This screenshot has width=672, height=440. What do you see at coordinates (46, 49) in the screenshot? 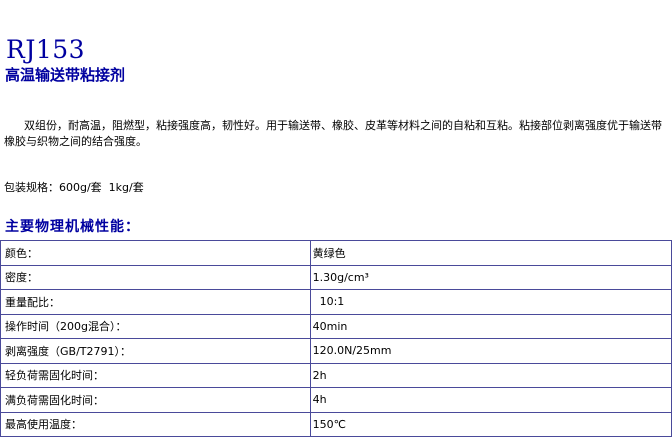
I see `product-model: RJ153` at bounding box center [46, 49].